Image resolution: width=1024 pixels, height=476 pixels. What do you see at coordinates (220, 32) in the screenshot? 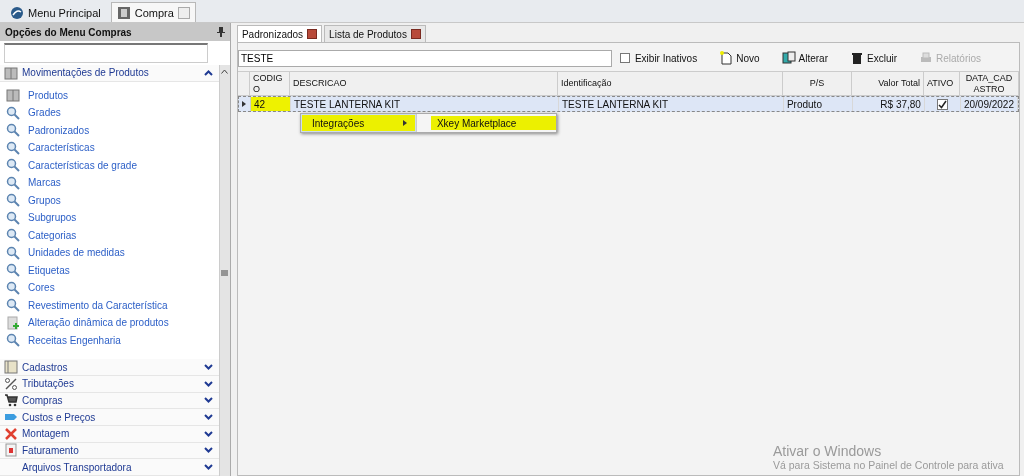
I see `pin-icon` at bounding box center [220, 32].